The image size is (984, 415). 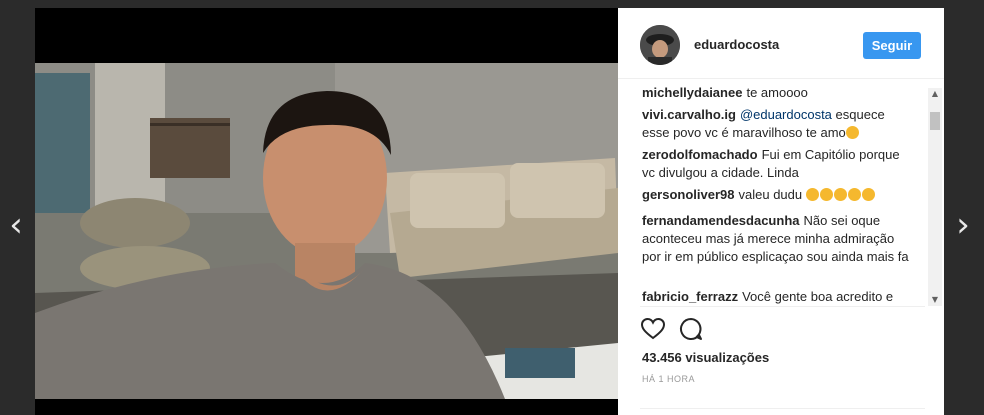 I want to click on comment-username: fernandamendesdacunha, so click(x=721, y=220).